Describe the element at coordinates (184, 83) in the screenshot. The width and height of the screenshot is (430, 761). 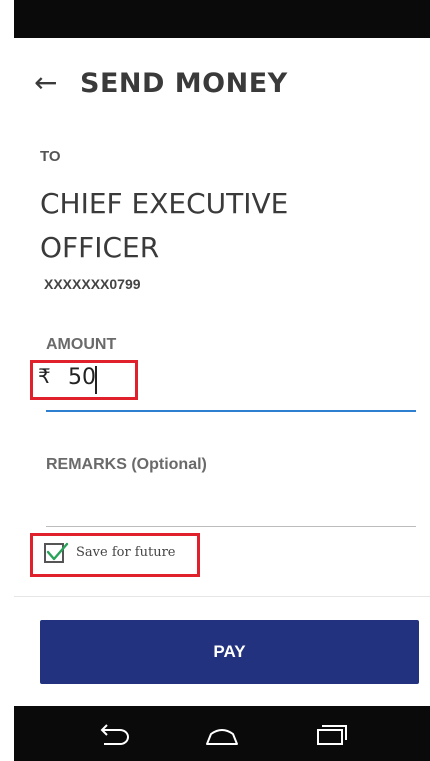
I see `page-title: SEND MONEY` at that location.